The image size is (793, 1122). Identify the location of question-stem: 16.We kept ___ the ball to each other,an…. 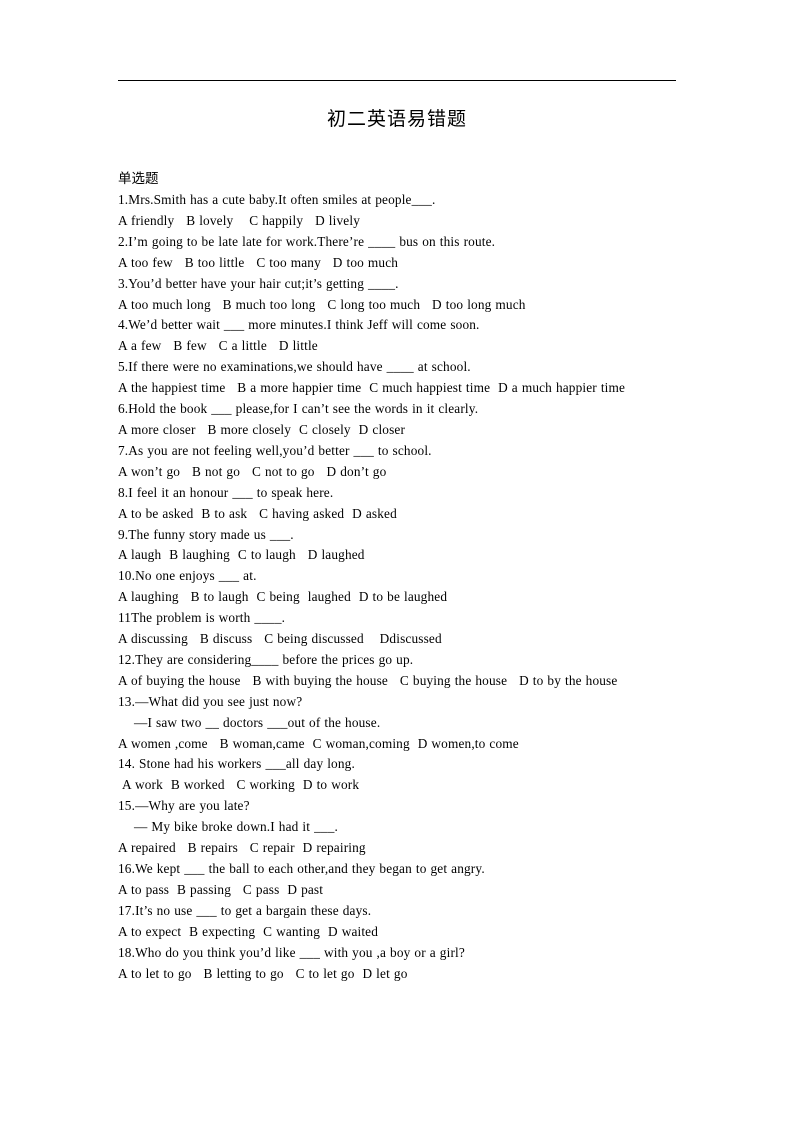
(301, 868).